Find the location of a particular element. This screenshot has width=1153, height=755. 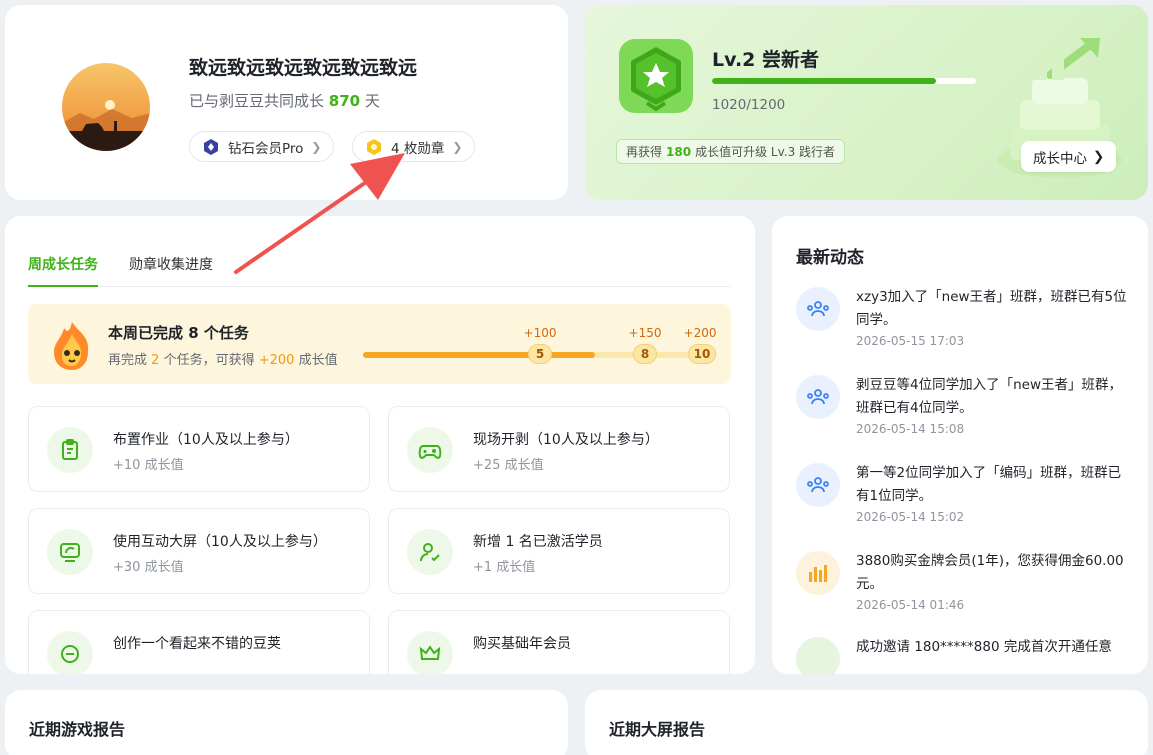

member-pill: 钻石会员Pro ❯ is located at coordinates (262, 146).